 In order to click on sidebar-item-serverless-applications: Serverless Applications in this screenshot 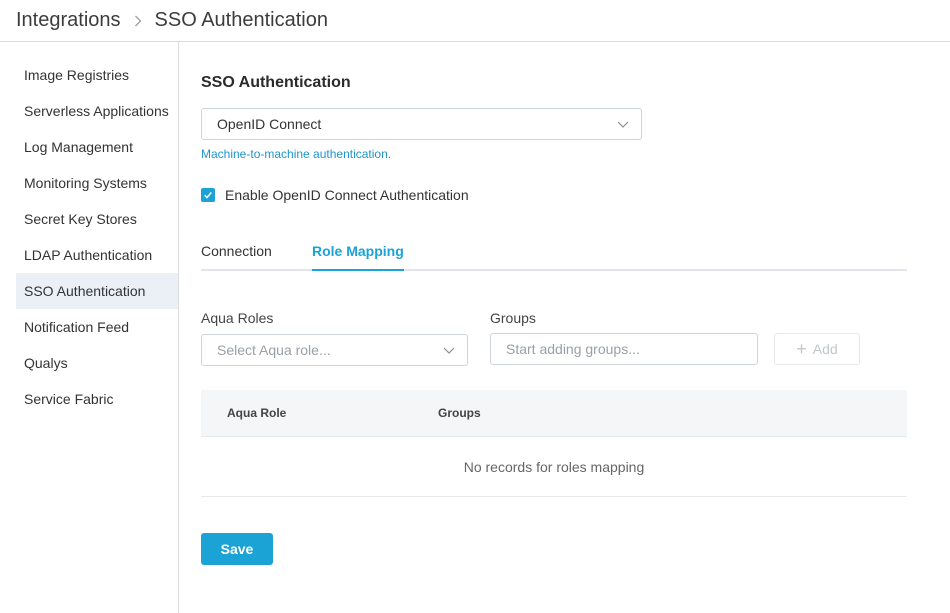, I will do `click(97, 111)`.